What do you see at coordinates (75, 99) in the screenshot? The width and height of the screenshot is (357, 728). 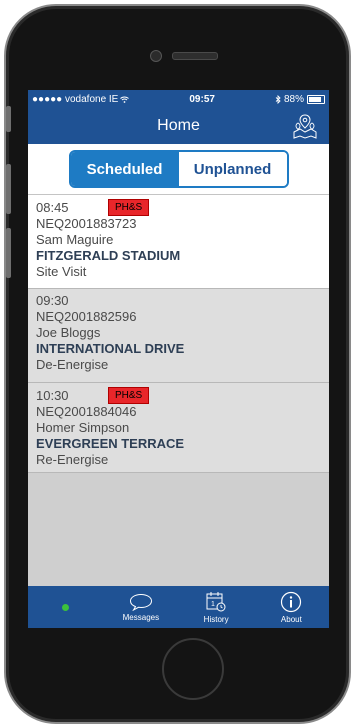 I see `carrier-label: ●●●●● vodafone IE` at bounding box center [75, 99].